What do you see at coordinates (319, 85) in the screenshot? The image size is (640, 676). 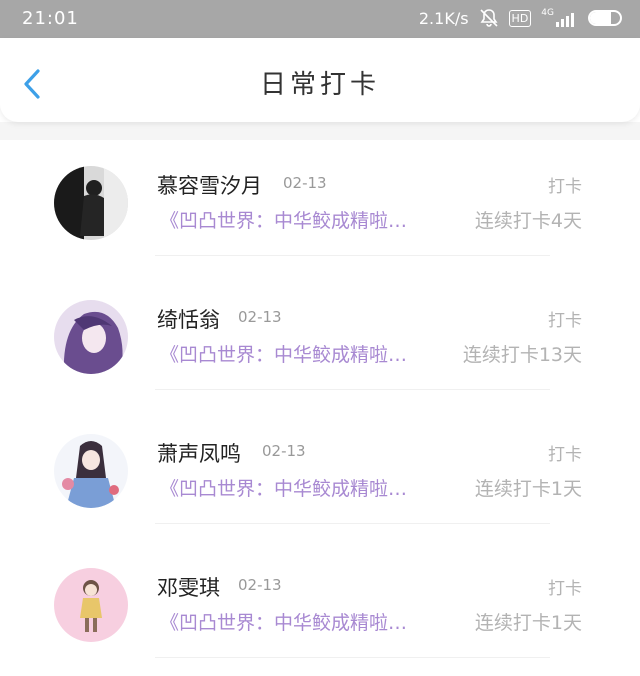 I see `page-title: 日常打卡` at bounding box center [319, 85].